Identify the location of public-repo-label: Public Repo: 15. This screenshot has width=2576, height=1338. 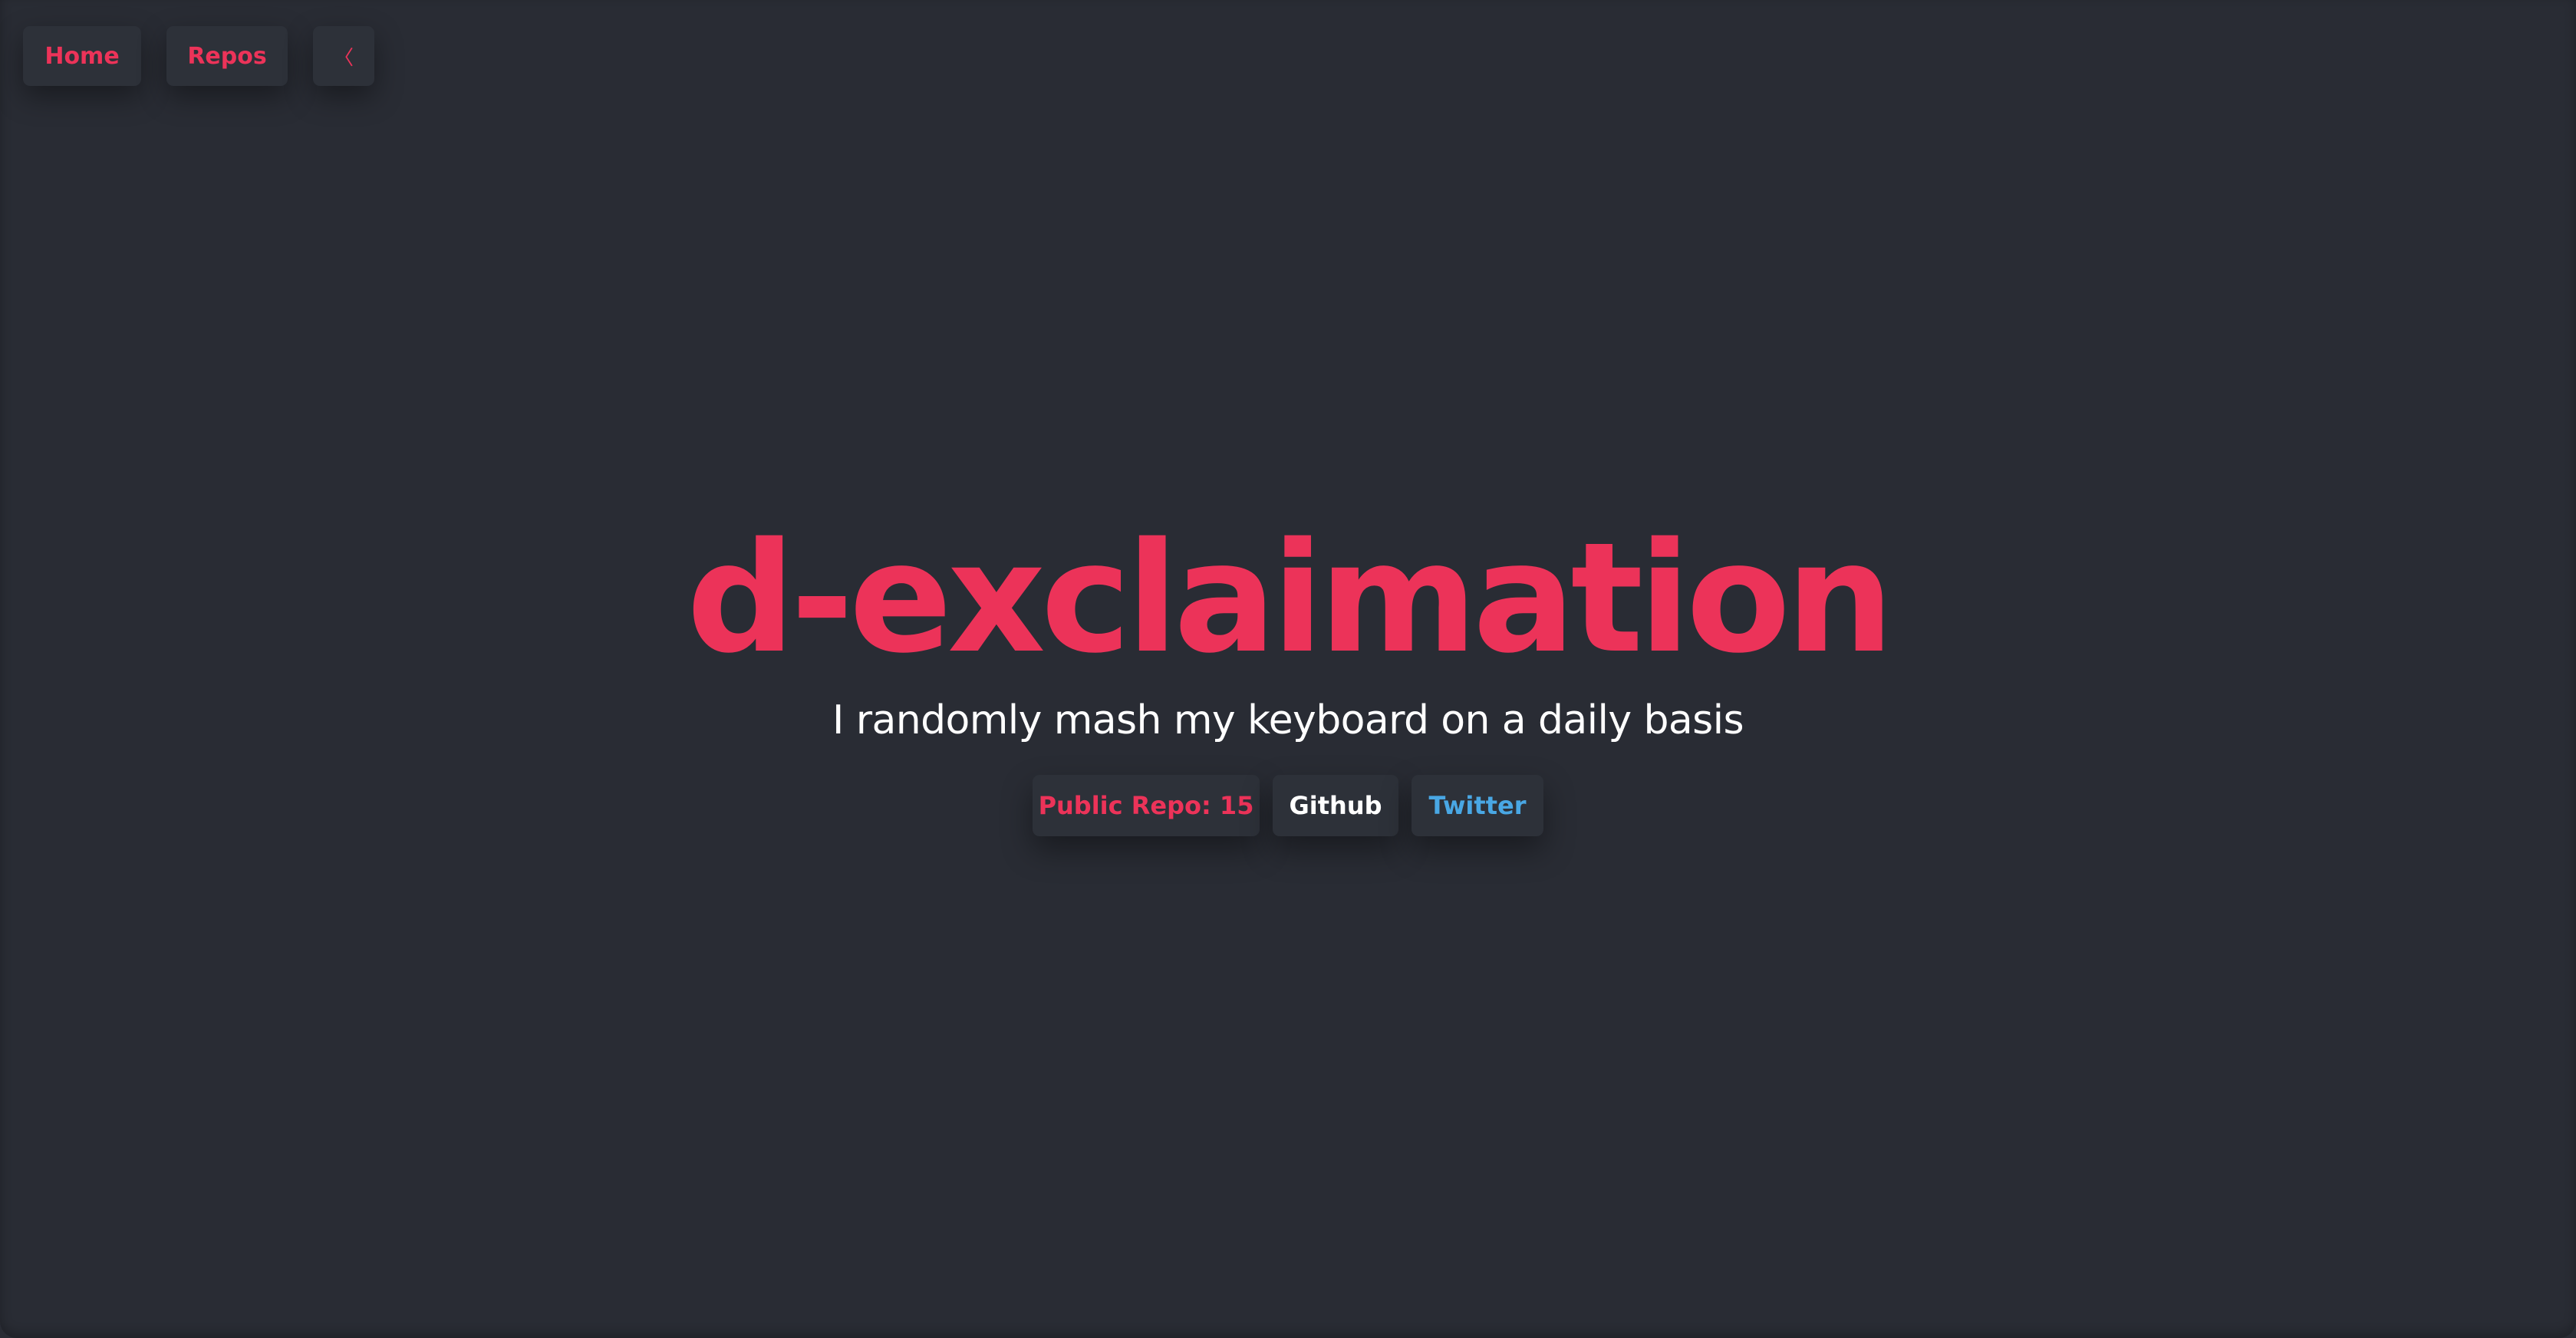
(1146, 805).